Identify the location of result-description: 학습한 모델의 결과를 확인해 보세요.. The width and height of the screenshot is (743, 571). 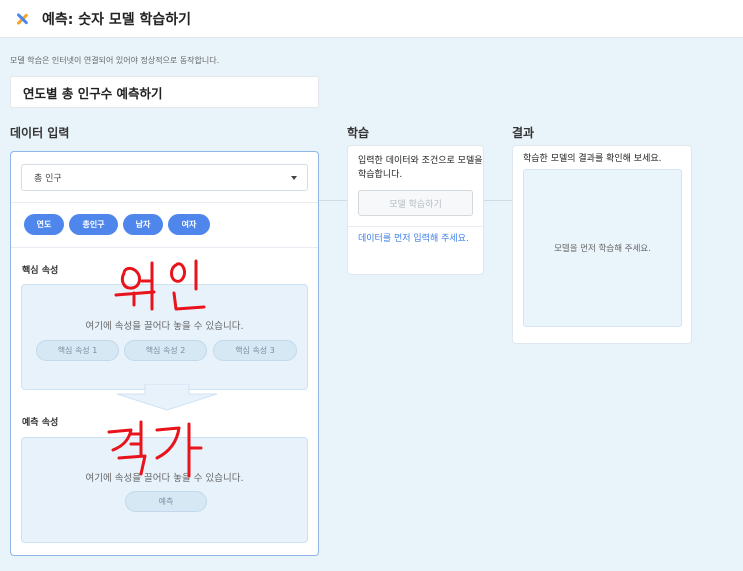
(592, 159).